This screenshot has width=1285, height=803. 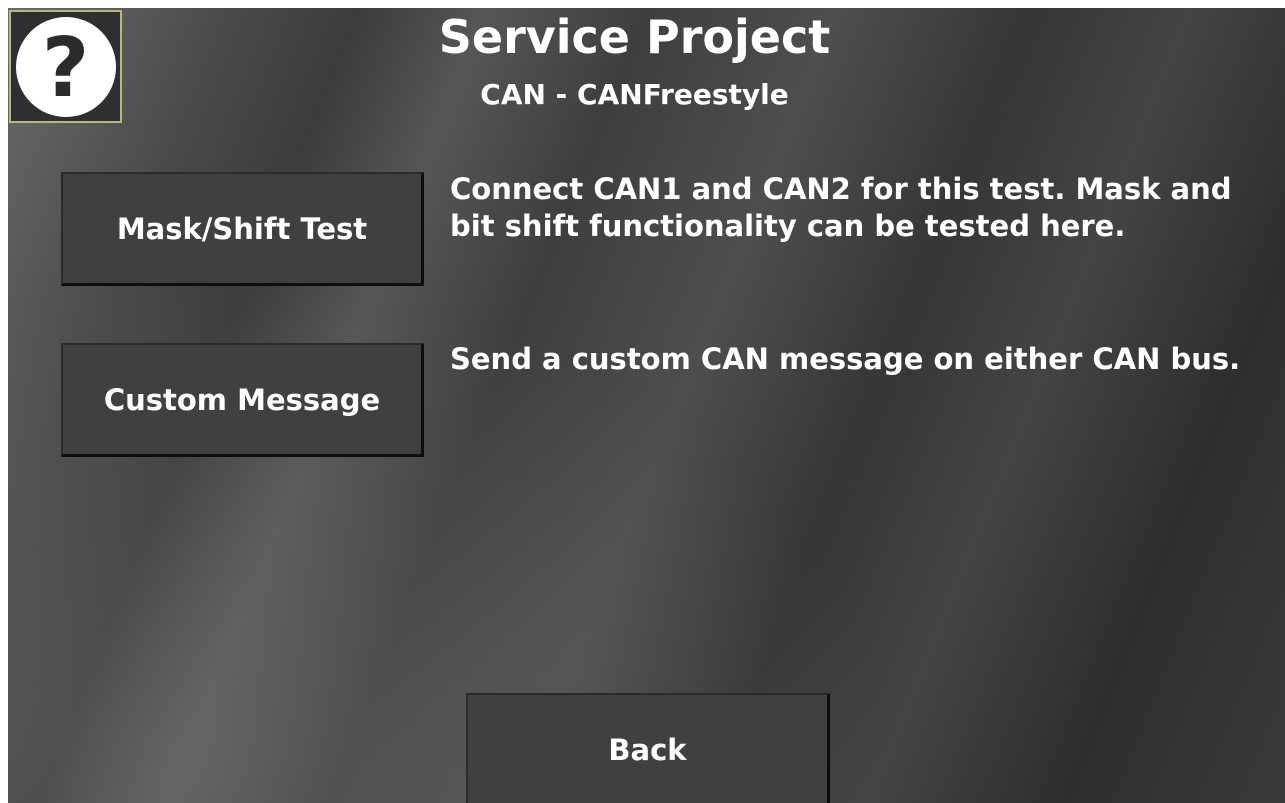 I want to click on custom-message-button: Custom Message, so click(x=242, y=400).